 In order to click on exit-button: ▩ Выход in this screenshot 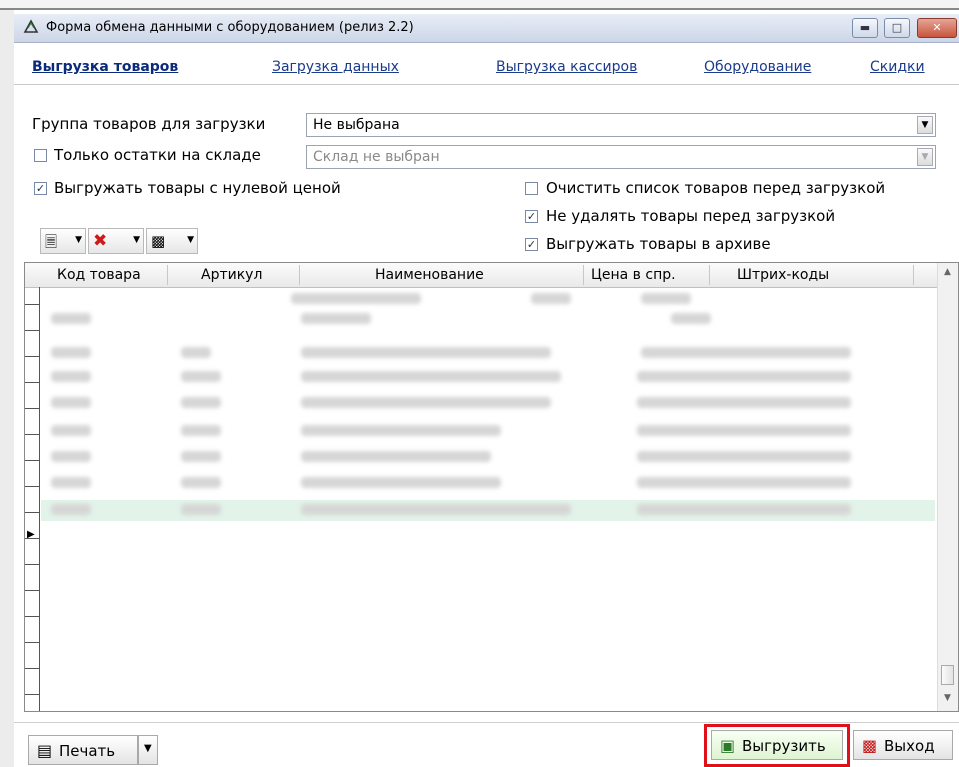, I will do `click(903, 745)`.